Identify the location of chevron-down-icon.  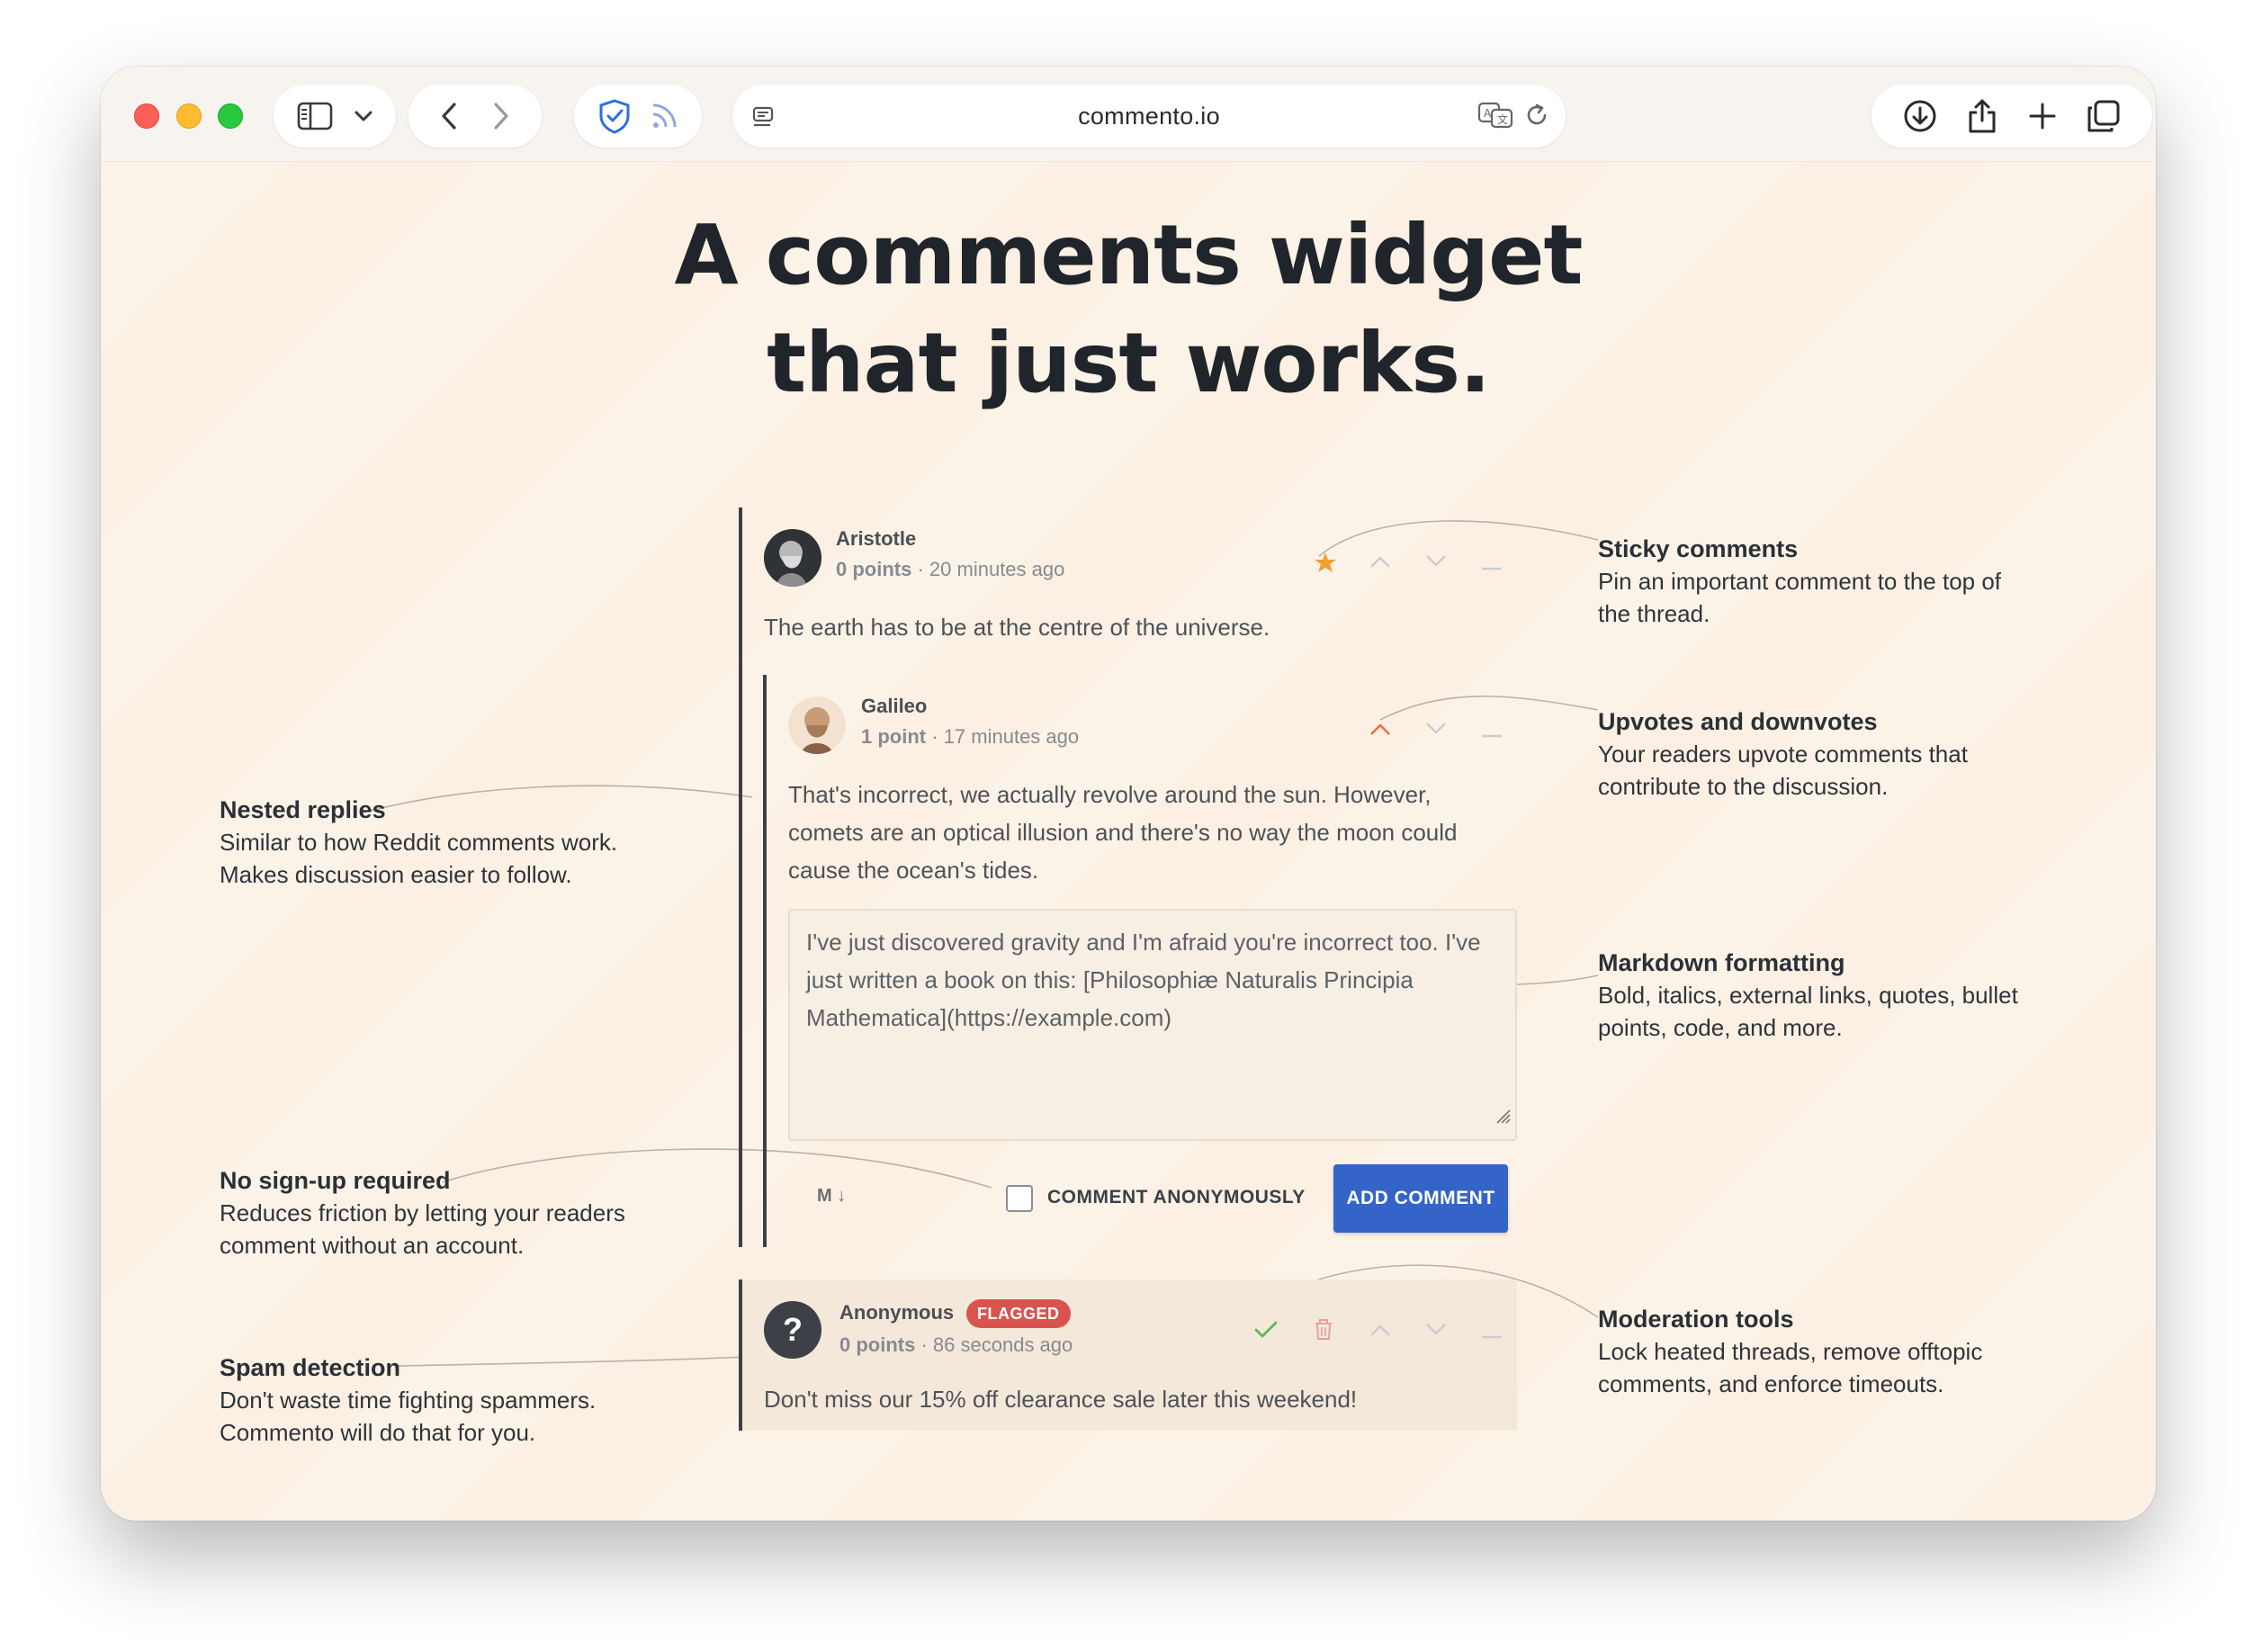
(363, 116).